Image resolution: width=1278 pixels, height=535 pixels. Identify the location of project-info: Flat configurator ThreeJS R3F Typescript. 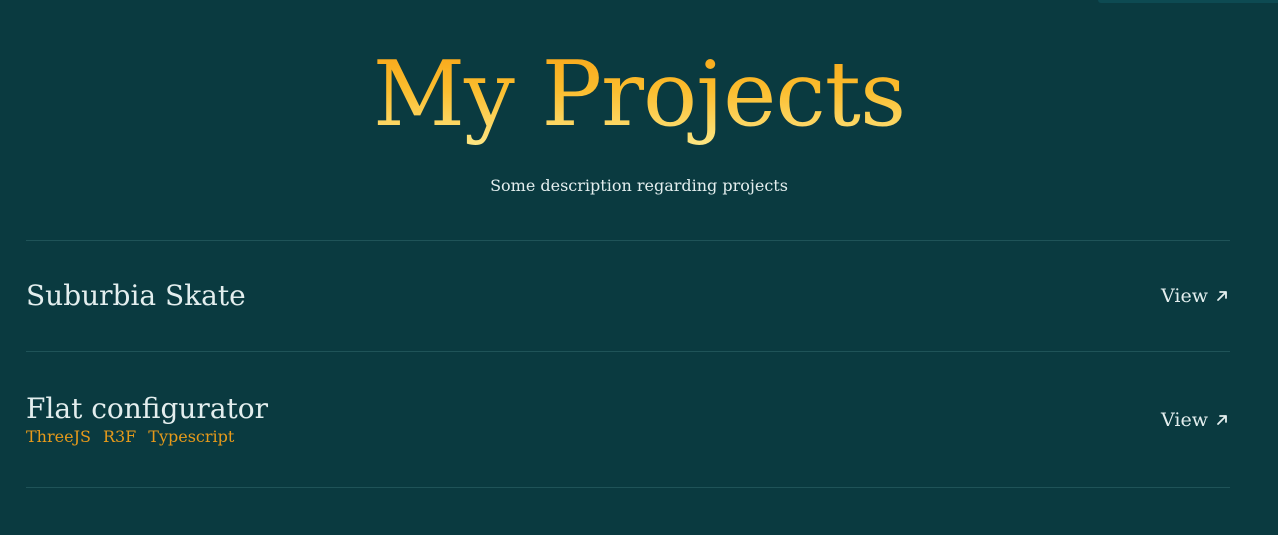
(147, 419).